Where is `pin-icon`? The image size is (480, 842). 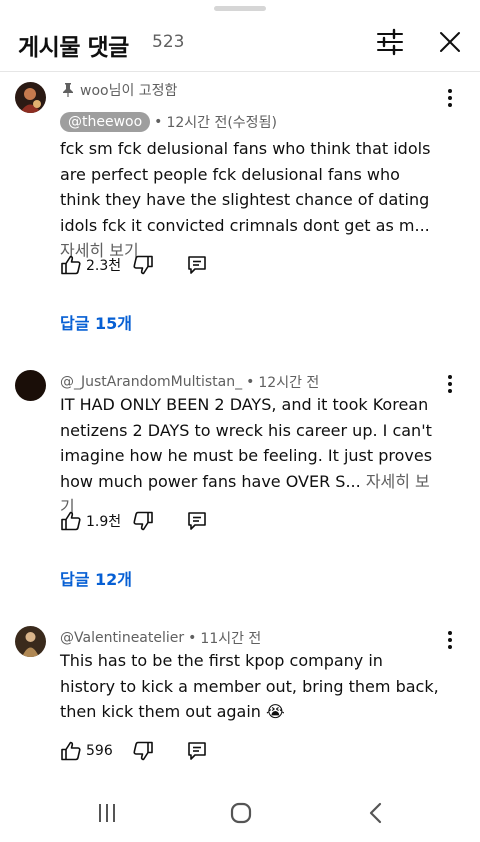
pin-icon is located at coordinates (68, 90).